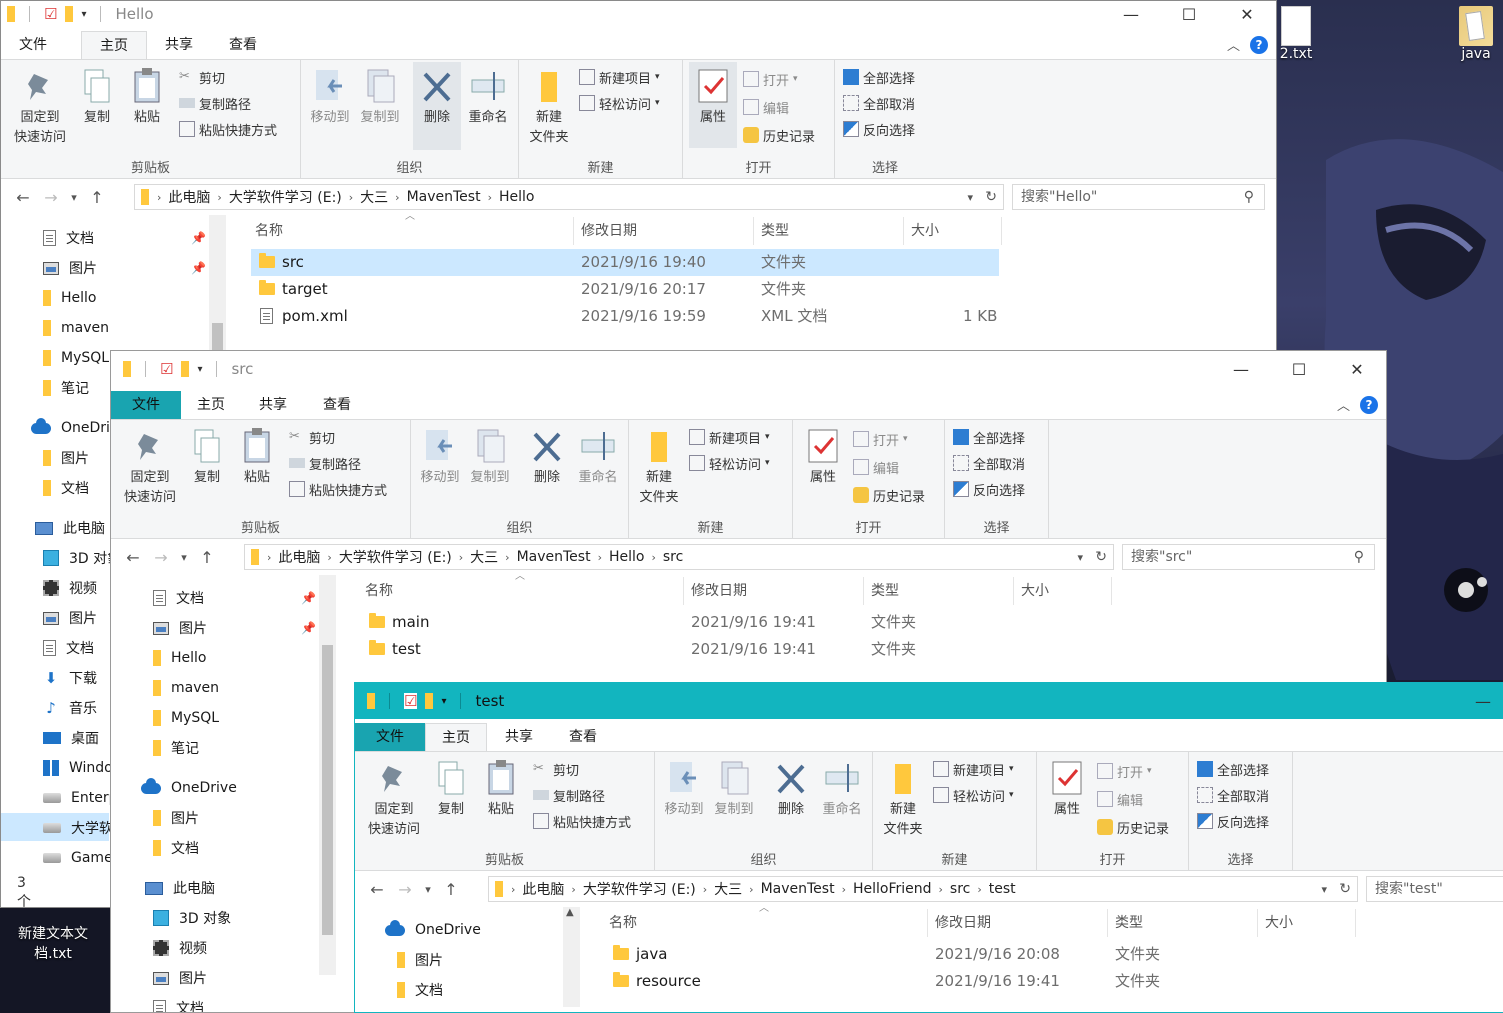 The width and height of the screenshot is (1503, 1013). What do you see at coordinates (273, 405) in the screenshot?
I see `tab-share: 共享` at bounding box center [273, 405].